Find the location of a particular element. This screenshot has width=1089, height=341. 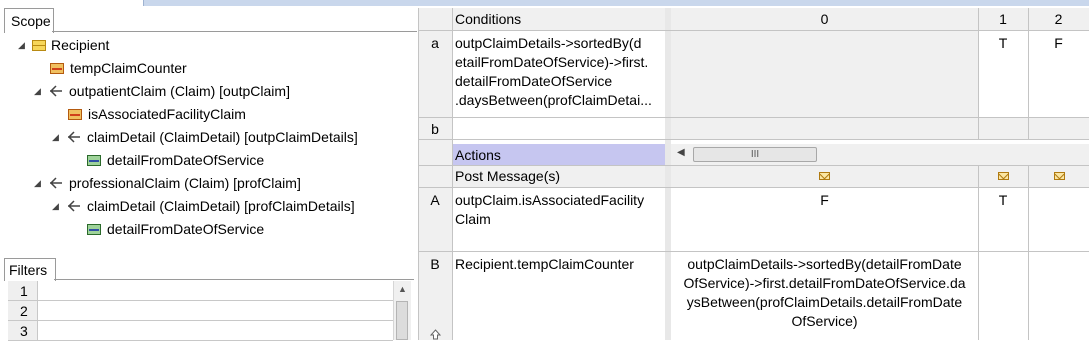

filters-grid: 1 2 3 is located at coordinates (200, 311).